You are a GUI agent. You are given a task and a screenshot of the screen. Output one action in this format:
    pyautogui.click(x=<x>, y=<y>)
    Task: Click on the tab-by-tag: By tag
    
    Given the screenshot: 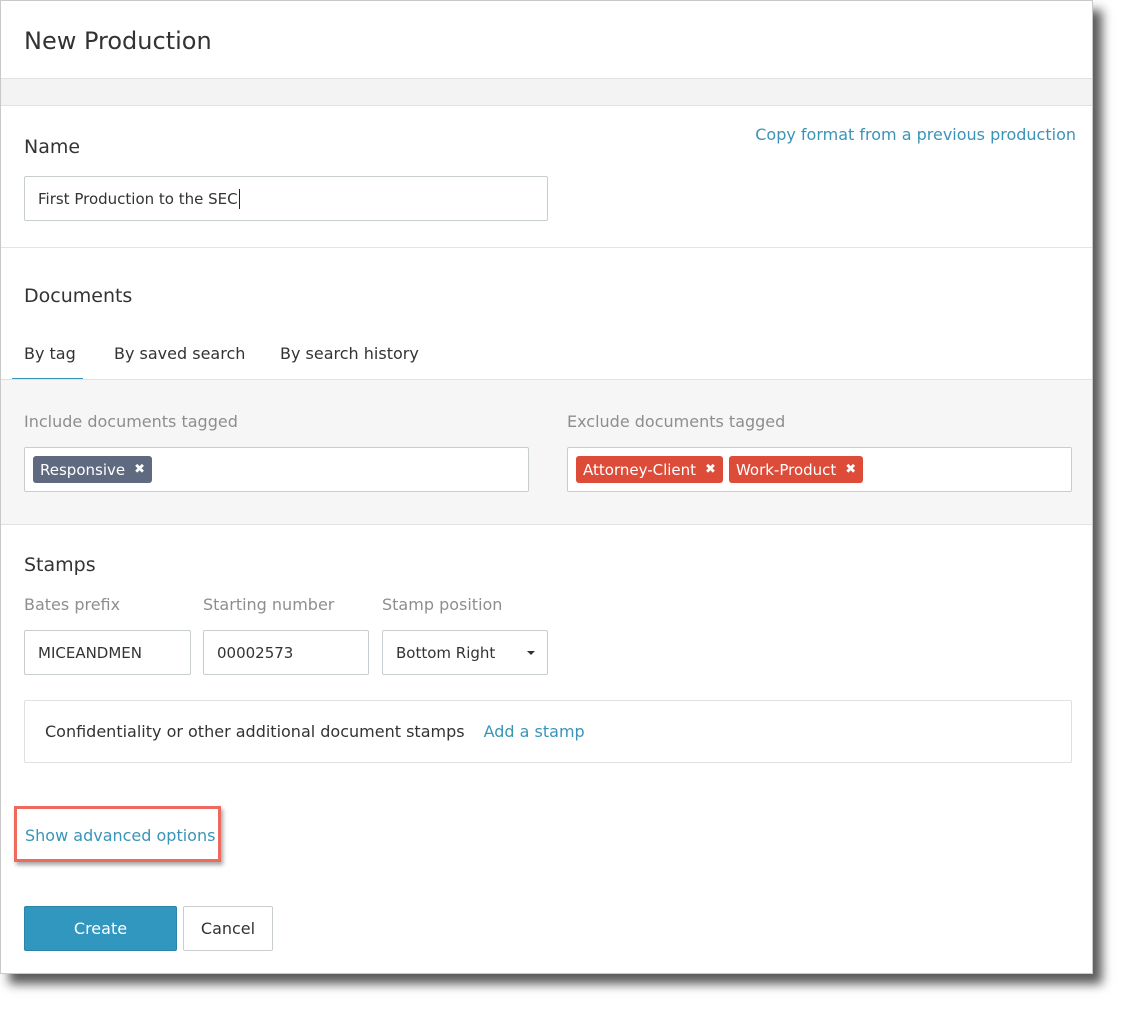 What is the action you would take?
    pyautogui.click(x=50, y=353)
    